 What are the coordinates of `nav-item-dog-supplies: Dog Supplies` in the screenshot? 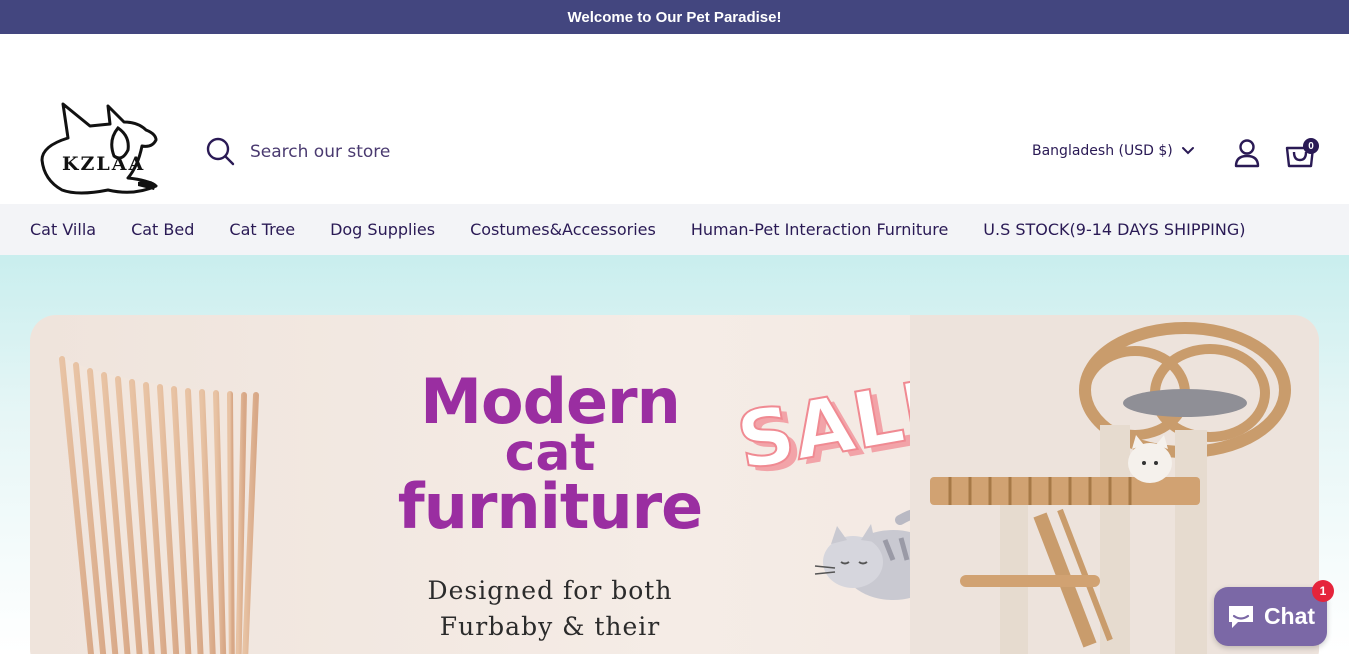 It's located at (382, 229).